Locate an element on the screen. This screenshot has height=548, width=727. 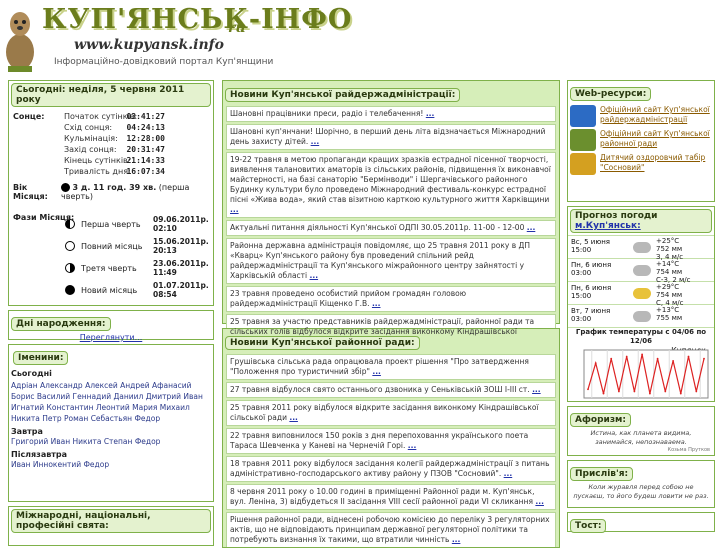
toast-title: Тост: is located at coordinates (588, 526).